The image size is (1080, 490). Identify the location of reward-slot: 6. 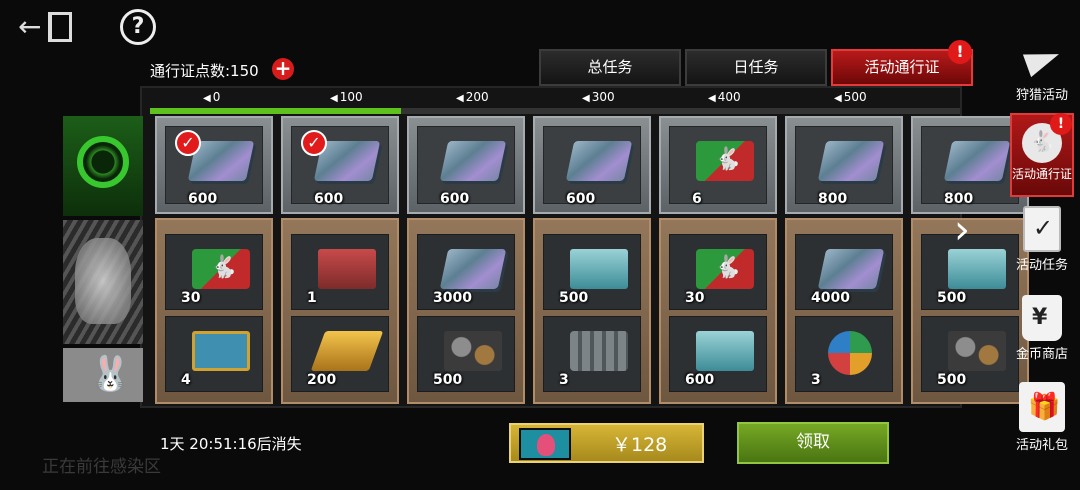
(718, 166).